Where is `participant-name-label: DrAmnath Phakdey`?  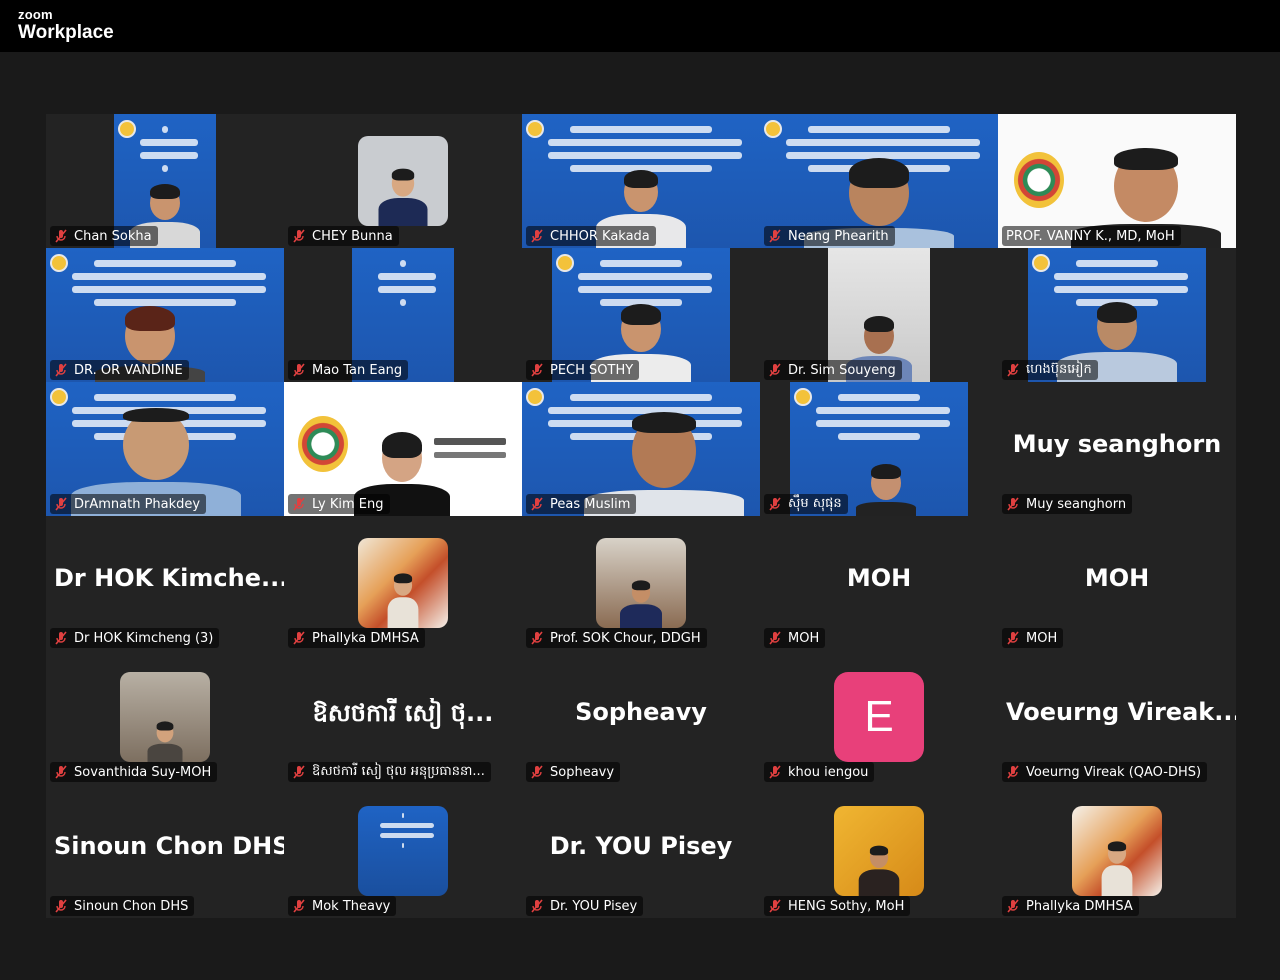
participant-name-label: DrAmnath Phakdey is located at coordinates (128, 504).